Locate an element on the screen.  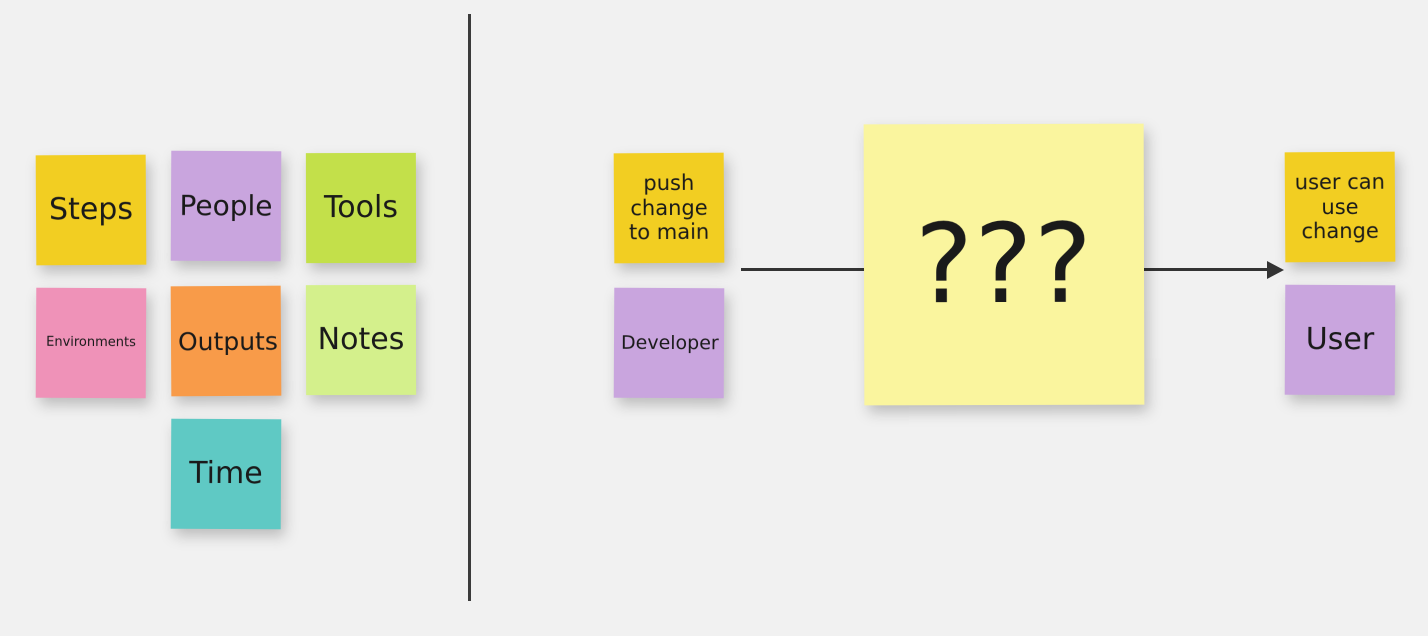
sticky-note-steps: Steps is located at coordinates (91, 210).